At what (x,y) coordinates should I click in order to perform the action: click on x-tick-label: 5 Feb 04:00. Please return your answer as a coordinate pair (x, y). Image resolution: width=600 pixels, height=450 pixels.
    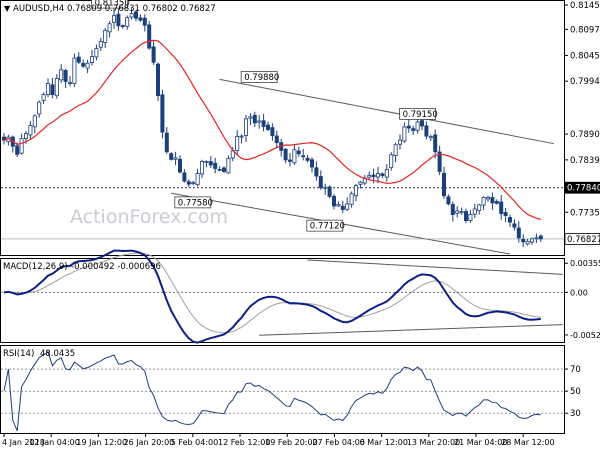
    Looking at the image, I should click on (194, 442).